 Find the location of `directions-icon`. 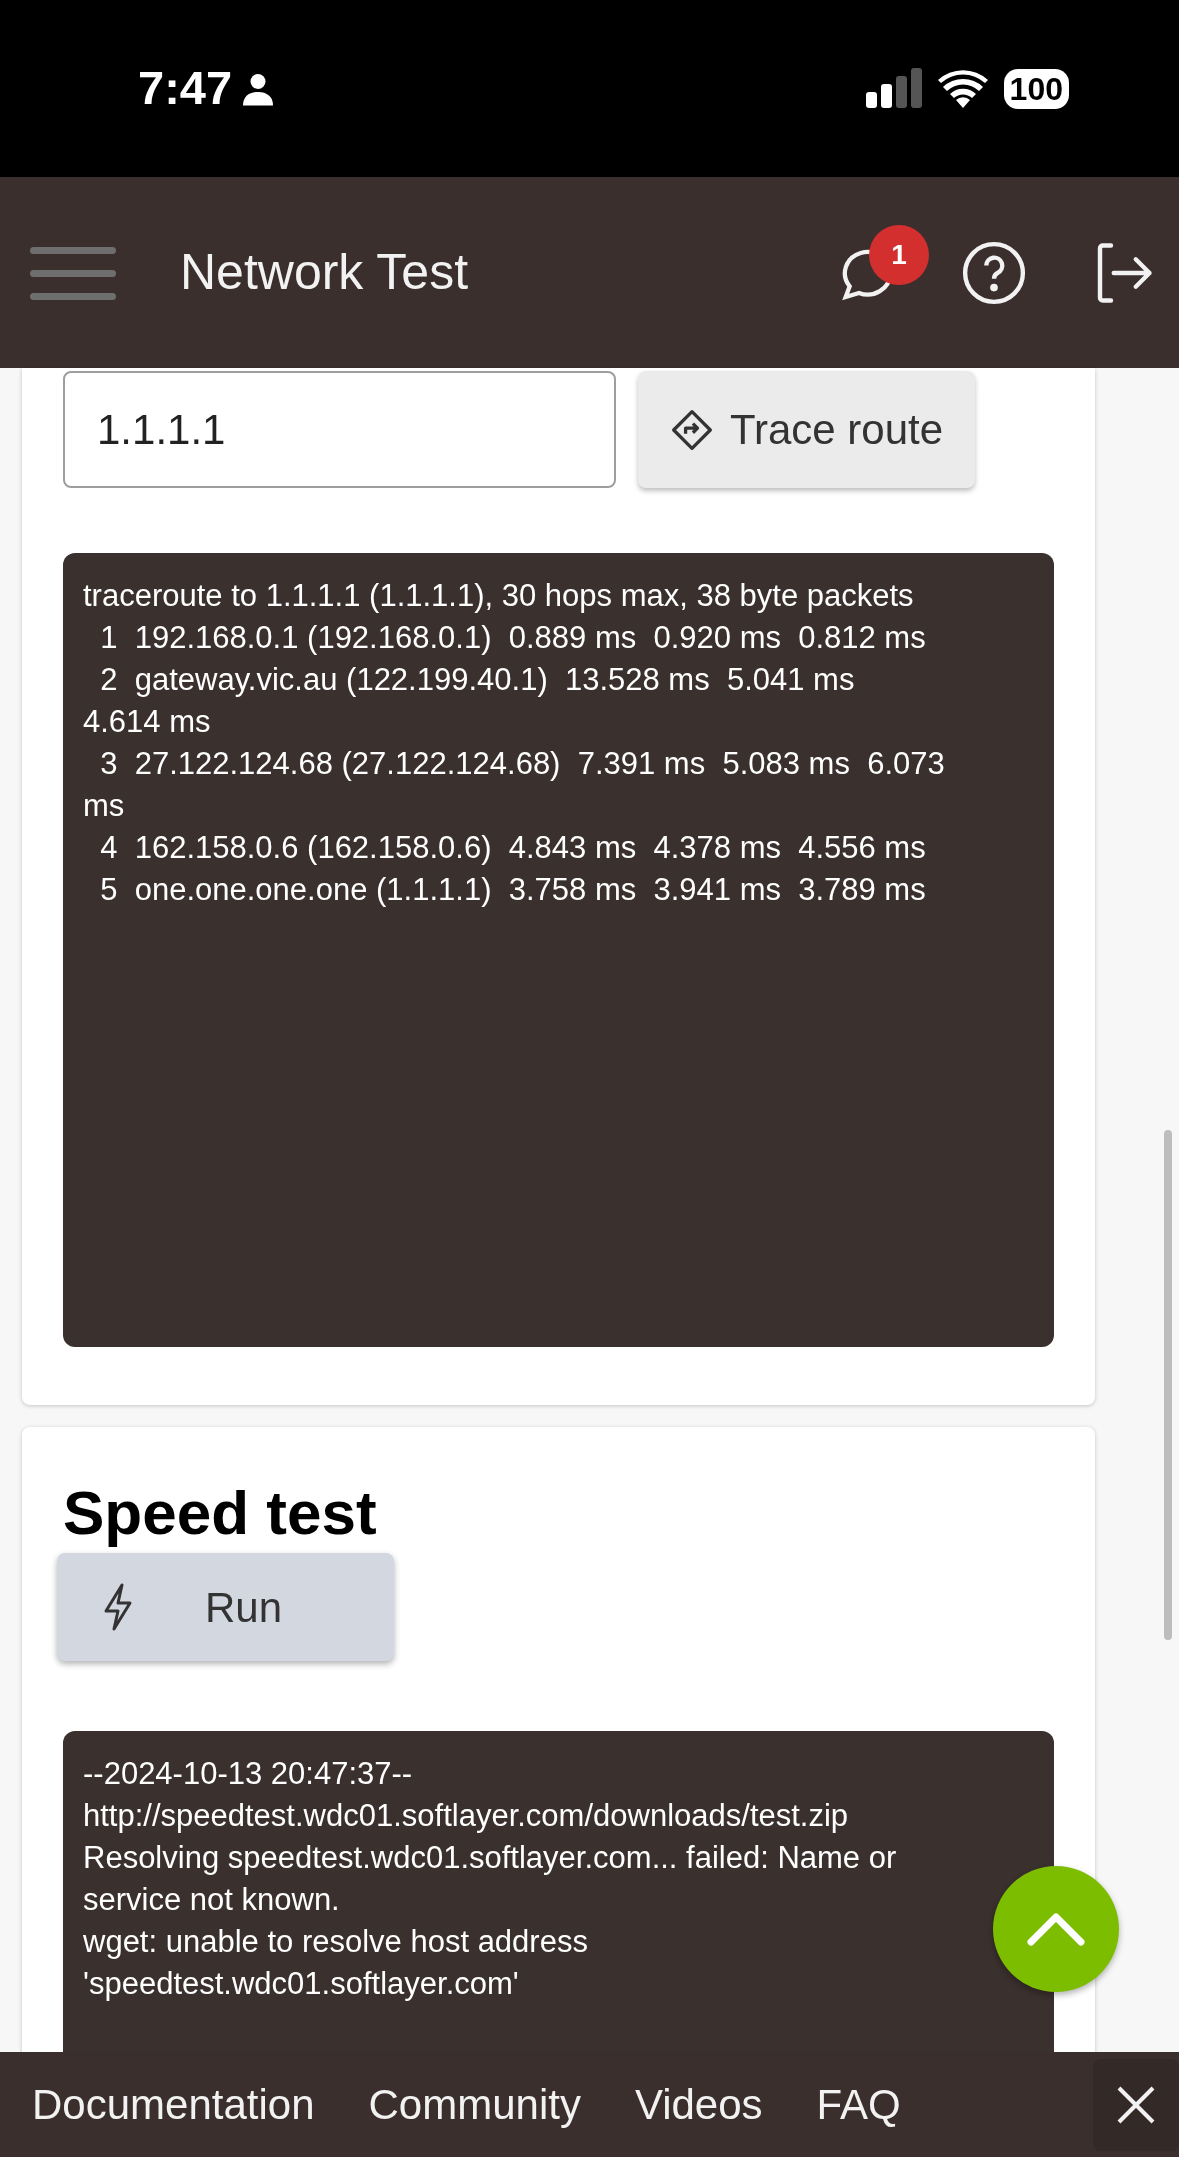

directions-icon is located at coordinates (691, 429).